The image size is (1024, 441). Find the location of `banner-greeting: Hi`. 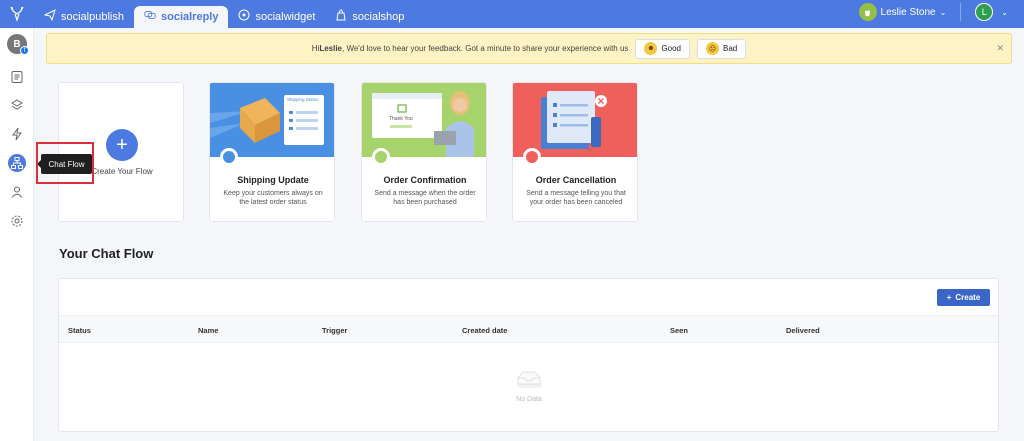

banner-greeting: Hi is located at coordinates (315, 48).